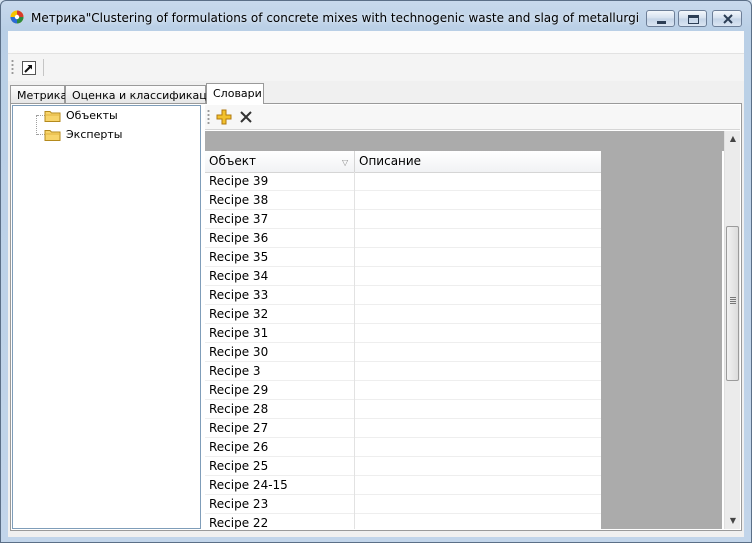  What do you see at coordinates (280, 521) in the screenshot?
I see `cell-object: Recipe 22` at bounding box center [280, 521].